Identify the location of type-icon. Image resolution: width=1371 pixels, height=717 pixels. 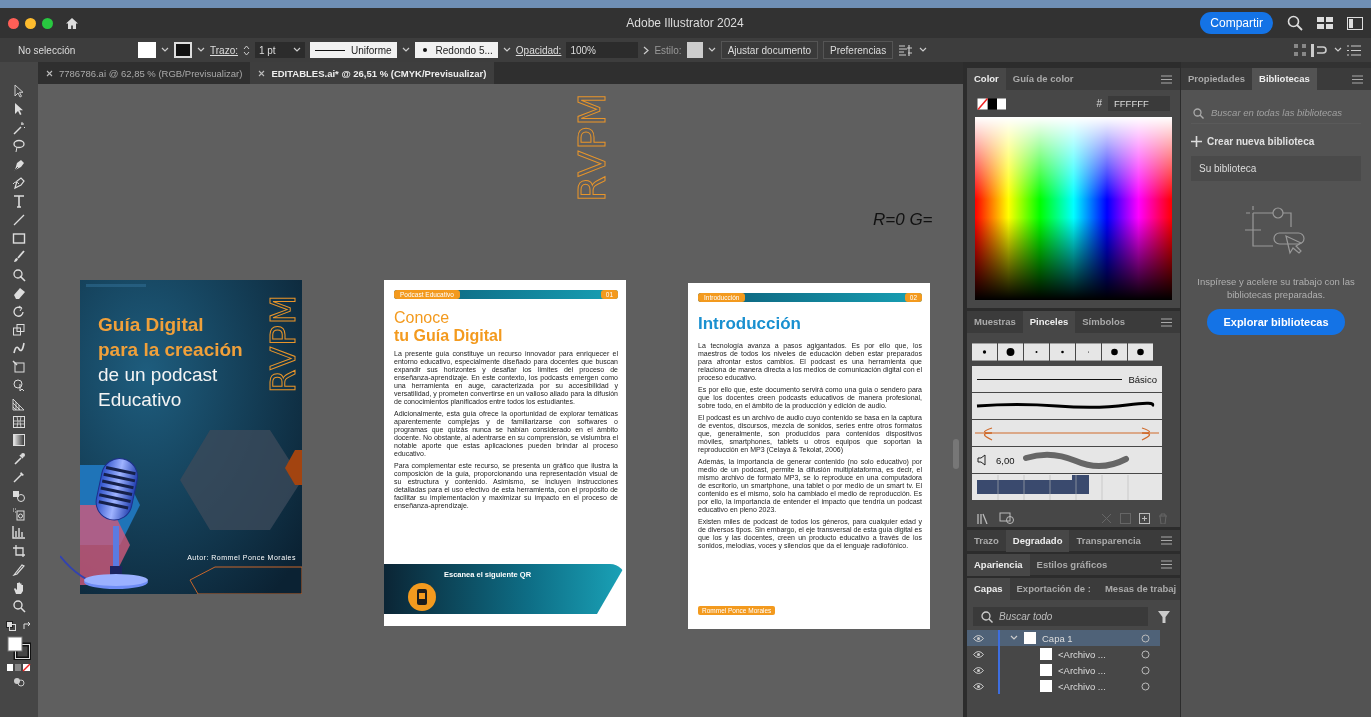
(19, 201).